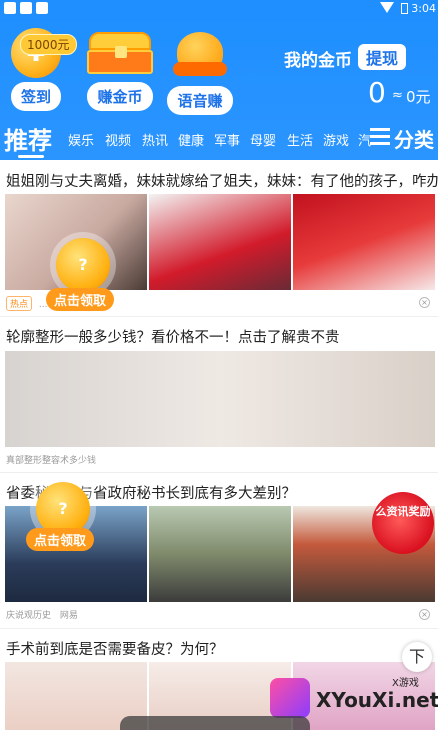 The image size is (438, 730). I want to click on status-bar: 3:04, so click(219, 9).